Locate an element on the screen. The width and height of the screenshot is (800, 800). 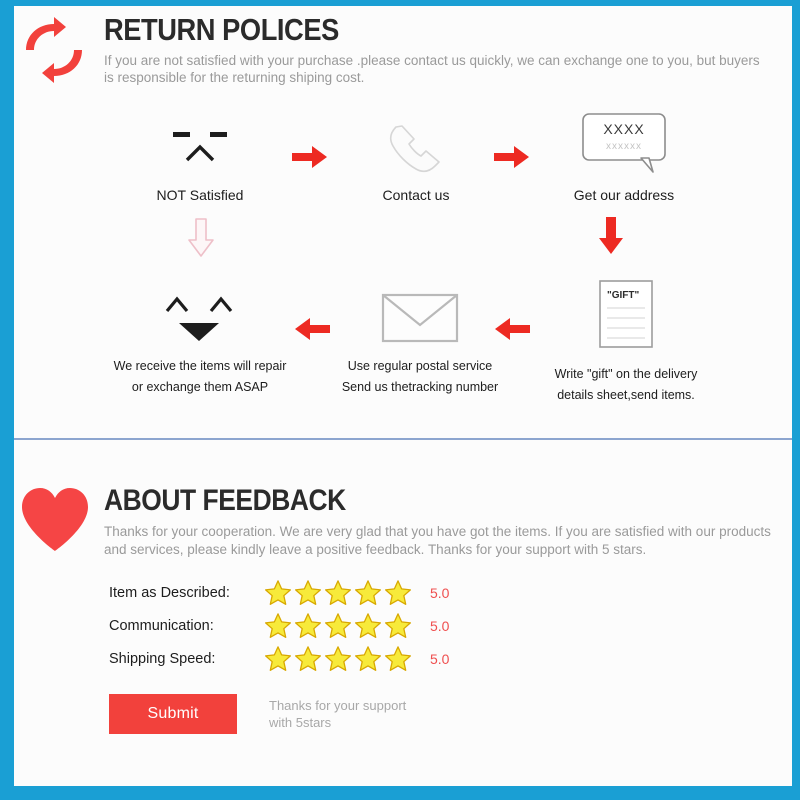
bubble-text-bottom: xxxxxx is located at coordinates (624, 146).